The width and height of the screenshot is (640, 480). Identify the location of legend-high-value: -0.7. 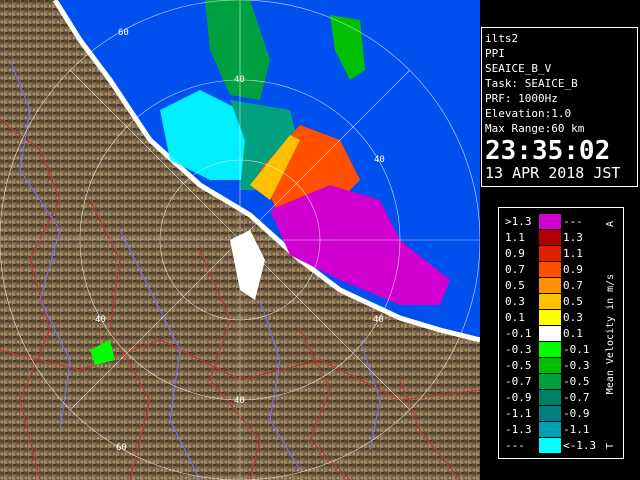
(576, 397).